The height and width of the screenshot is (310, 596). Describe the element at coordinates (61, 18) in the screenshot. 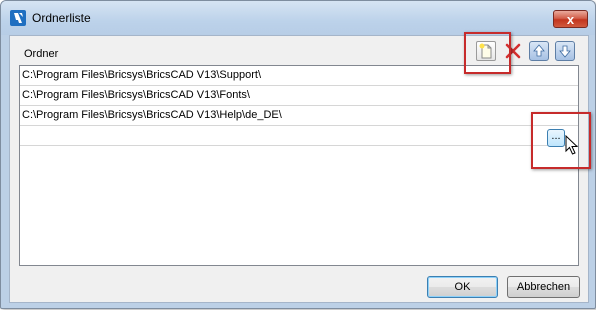

I see `window-title: Ordnerliste` at that location.